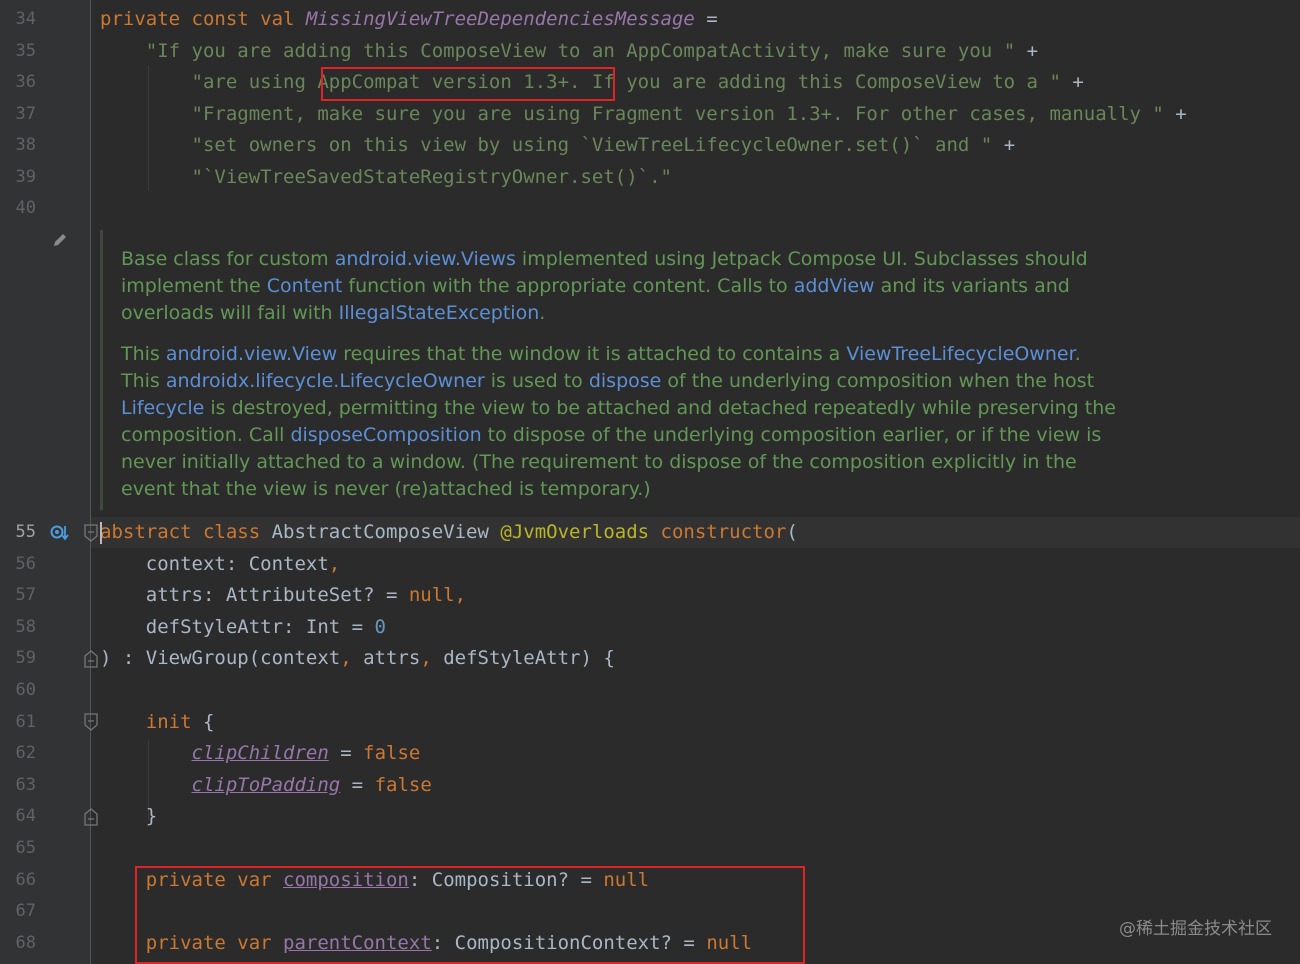 The height and width of the screenshot is (964, 1300). Describe the element at coordinates (650, 595) in the screenshot. I see `code-line: 57 attrs: AttributeSet? = null,` at that location.